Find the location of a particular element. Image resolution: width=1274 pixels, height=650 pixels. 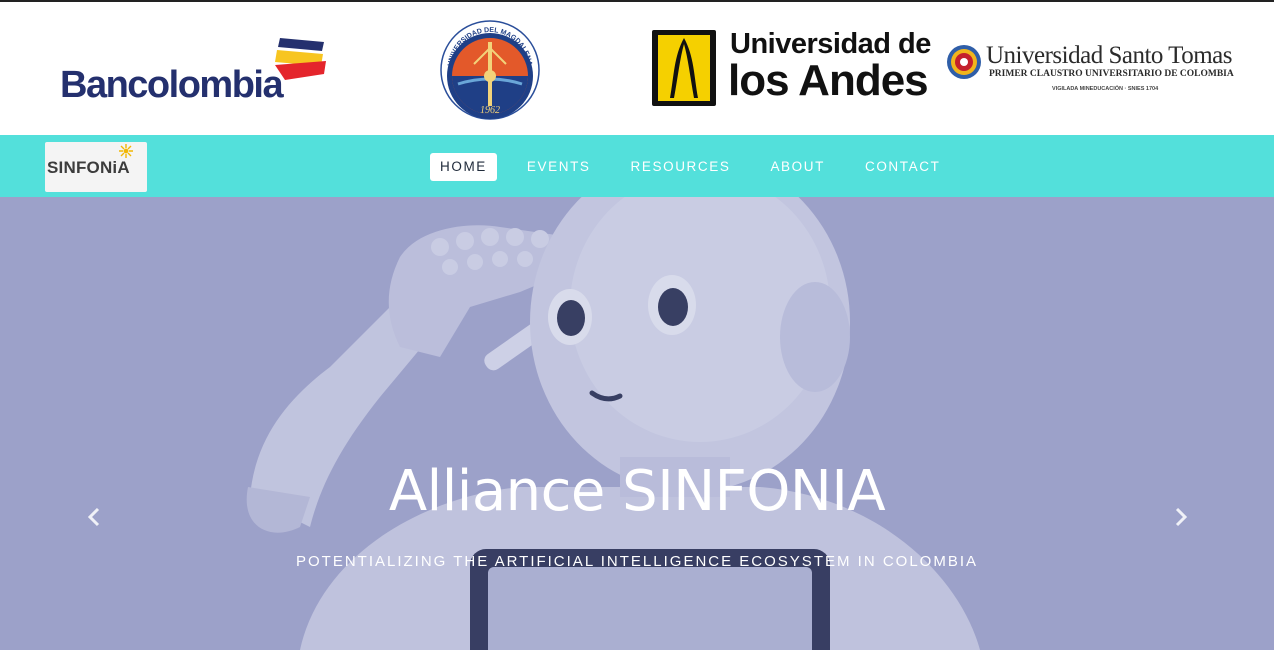

main-nav: HOME EVENTS RESOURCES ABOUT CONTACT is located at coordinates (690, 167).